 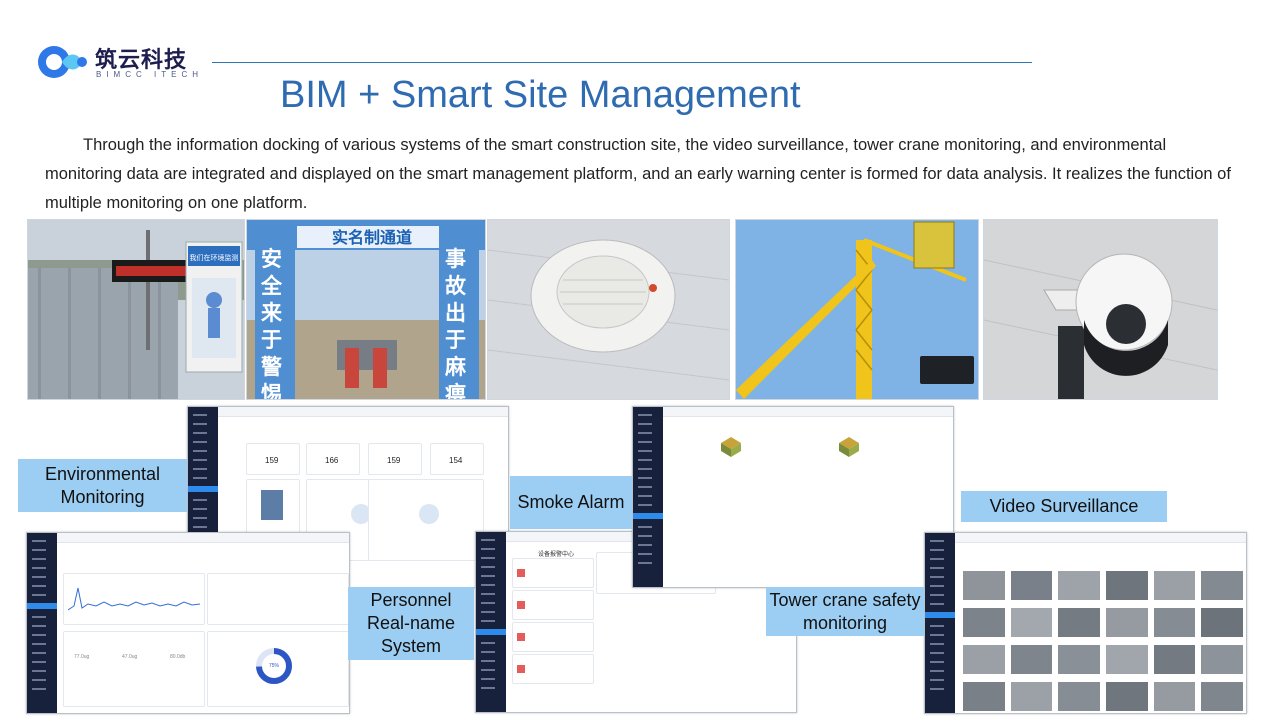 I want to click on gauge-value: 75%, so click(x=274, y=666).